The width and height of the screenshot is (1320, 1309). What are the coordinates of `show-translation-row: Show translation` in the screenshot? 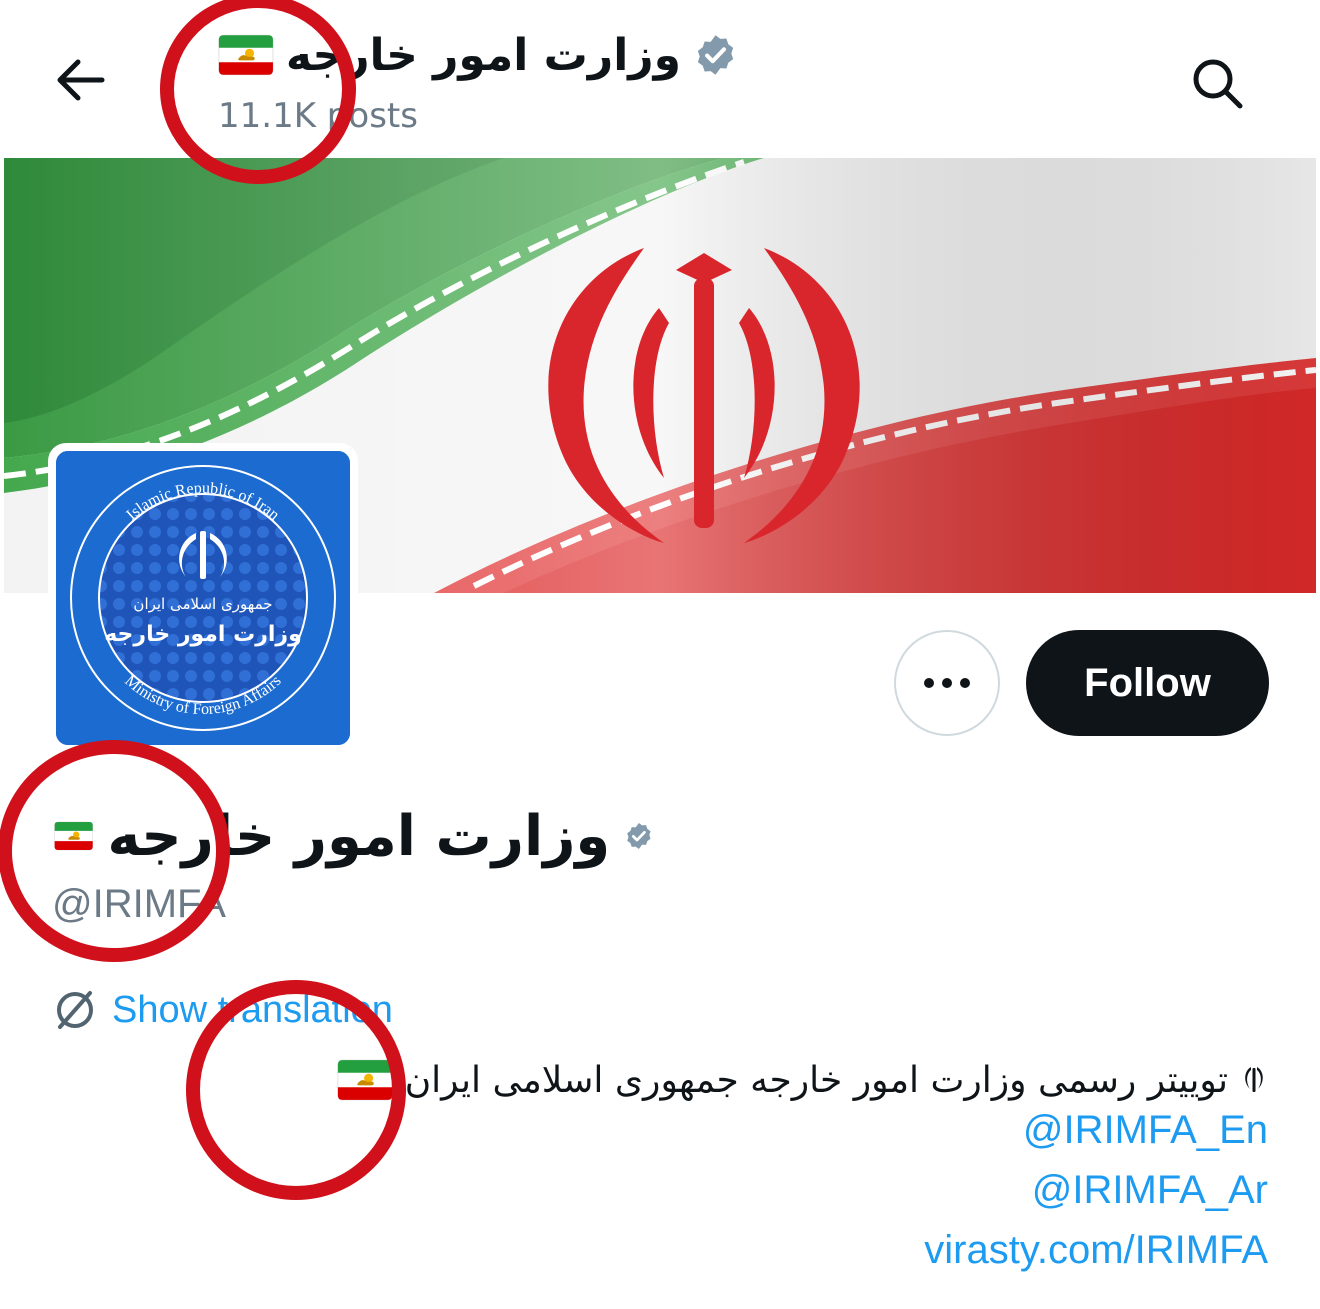 It's located at (222, 1010).